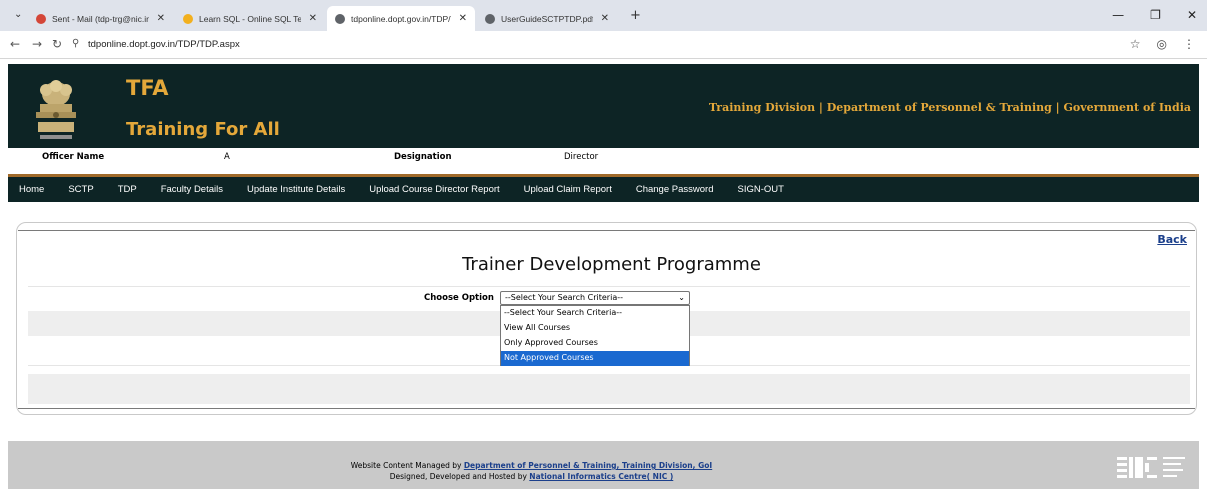  What do you see at coordinates (188, 18) in the screenshot?
I see `sql-favicon-icon` at bounding box center [188, 18].